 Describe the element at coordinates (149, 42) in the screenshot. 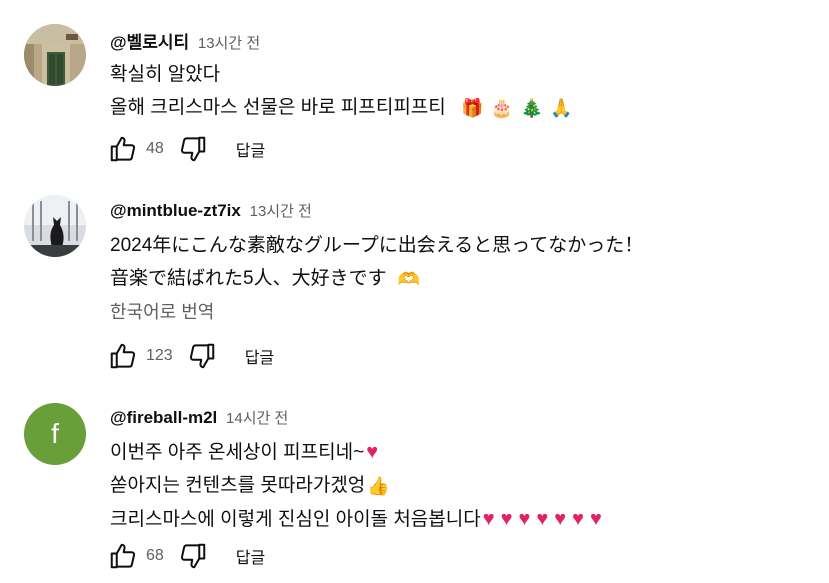

I see `comment-author: @벨로시티` at that location.